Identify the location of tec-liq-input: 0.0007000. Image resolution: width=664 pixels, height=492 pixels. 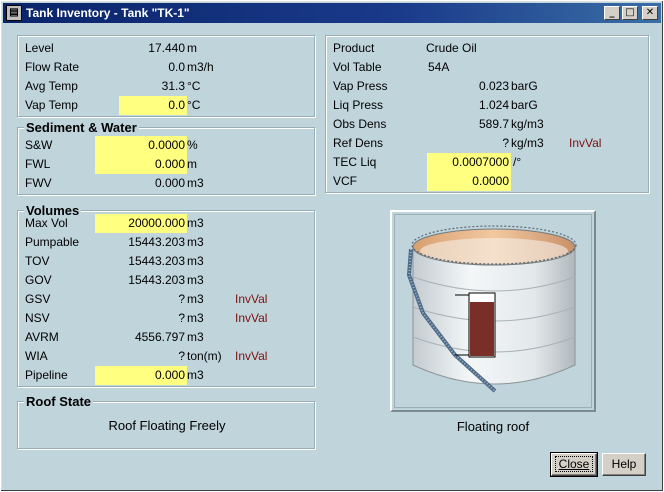
(469, 162).